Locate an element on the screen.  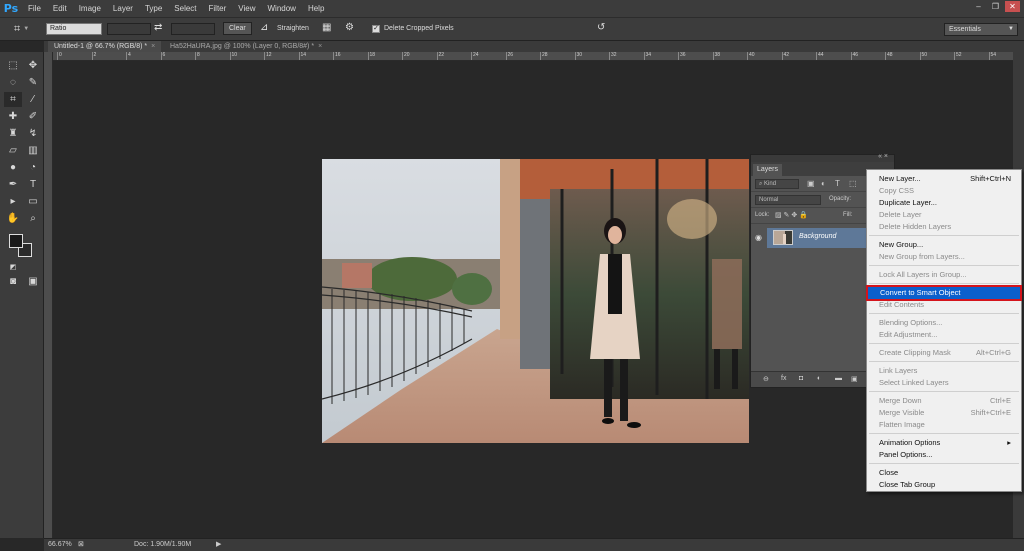
adjustment-icon: ◐ is located at coordinates (819, 378).